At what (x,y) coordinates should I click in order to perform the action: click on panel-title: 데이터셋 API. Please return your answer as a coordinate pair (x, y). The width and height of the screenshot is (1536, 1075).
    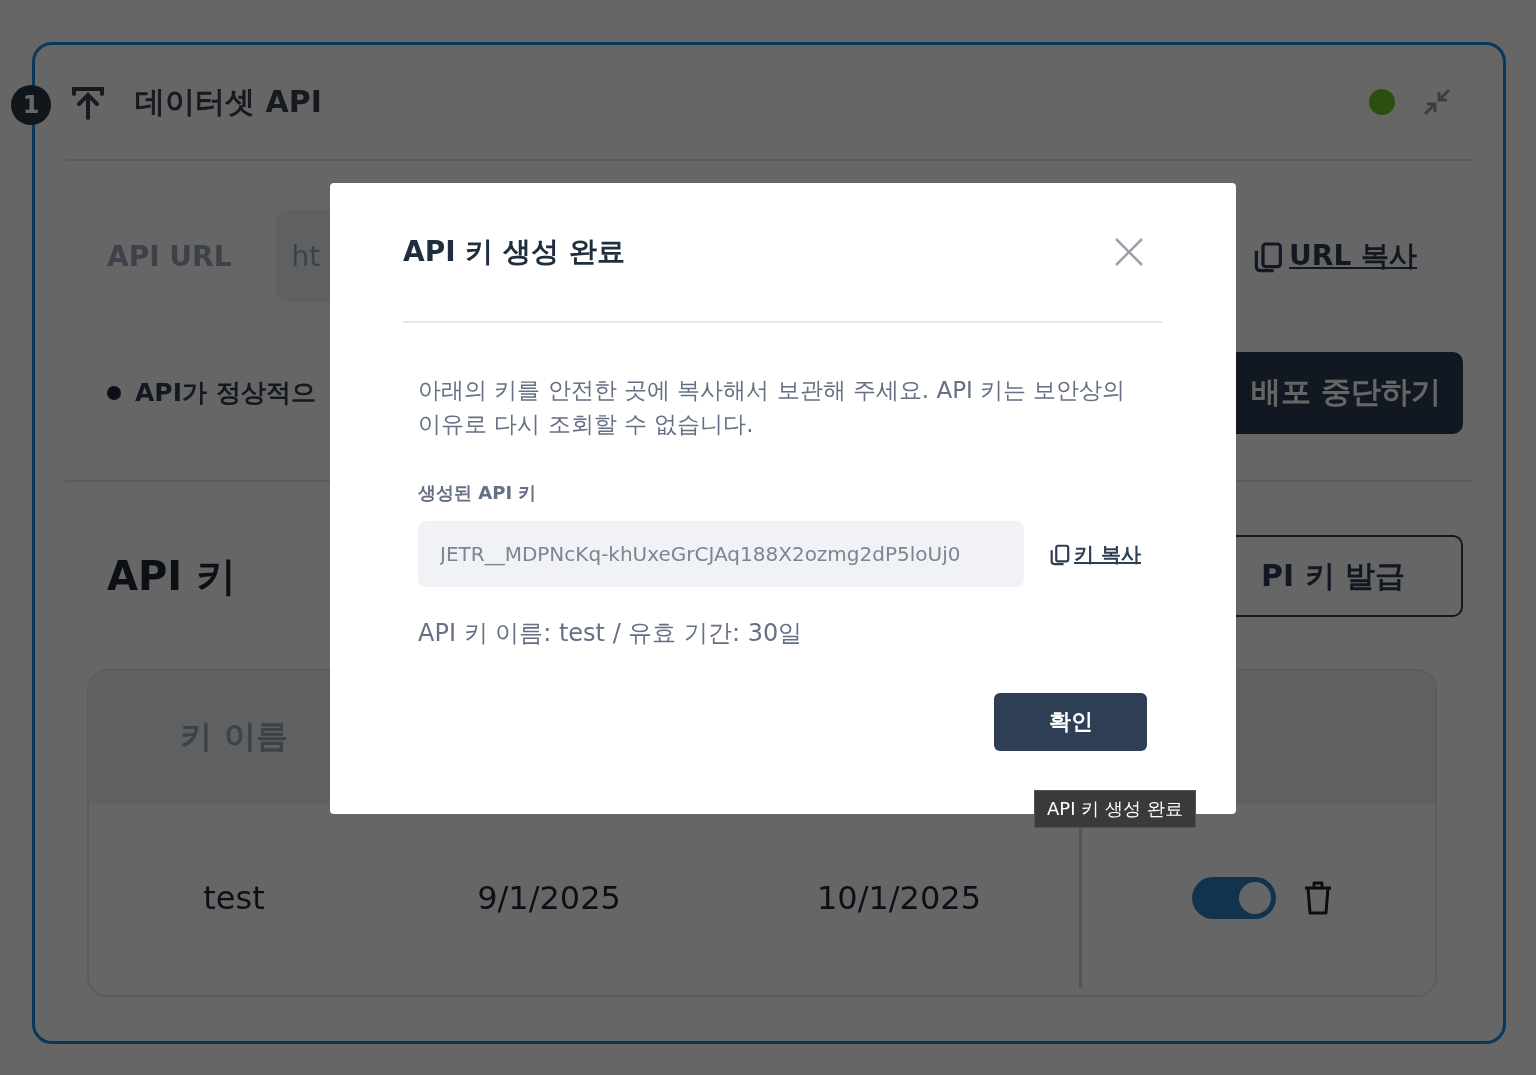
    Looking at the image, I should click on (229, 101).